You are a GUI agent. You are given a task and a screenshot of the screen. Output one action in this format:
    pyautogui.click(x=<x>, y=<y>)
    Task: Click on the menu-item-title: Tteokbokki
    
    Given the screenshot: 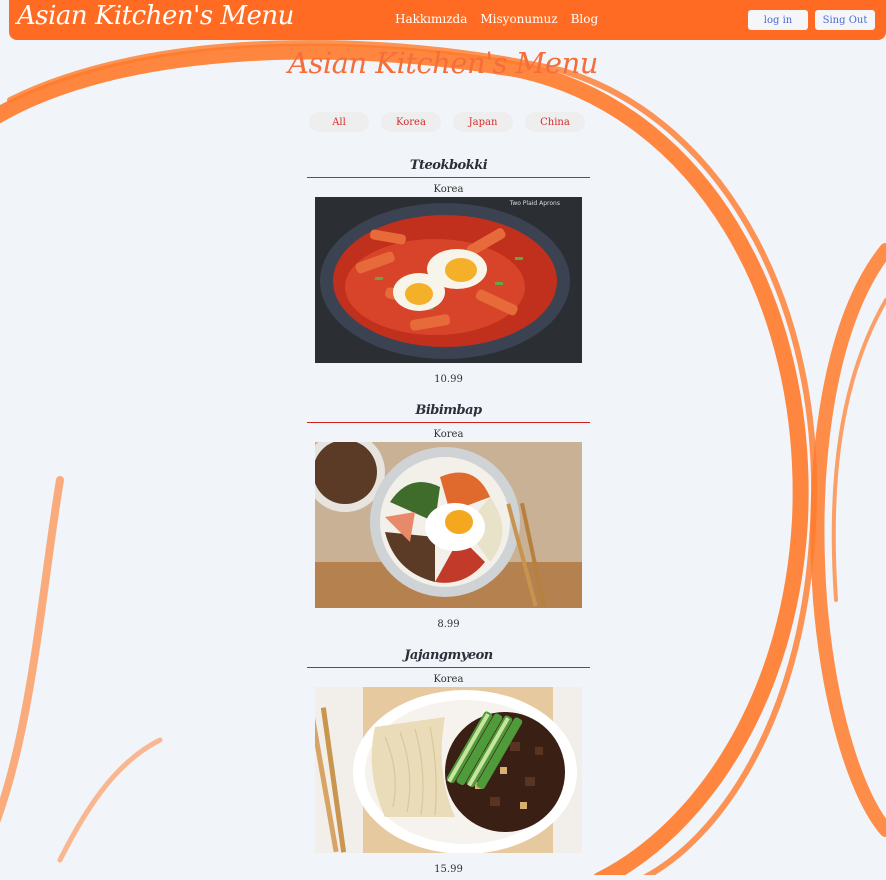 What is the action you would take?
    pyautogui.click(x=448, y=166)
    